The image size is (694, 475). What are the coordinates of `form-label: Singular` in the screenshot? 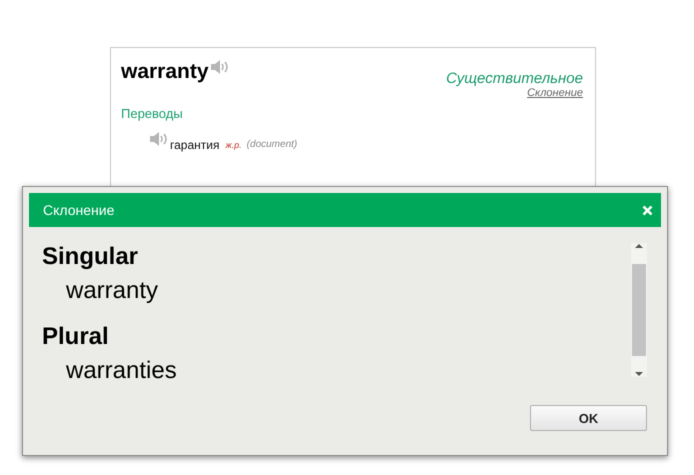 It's located at (91, 257).